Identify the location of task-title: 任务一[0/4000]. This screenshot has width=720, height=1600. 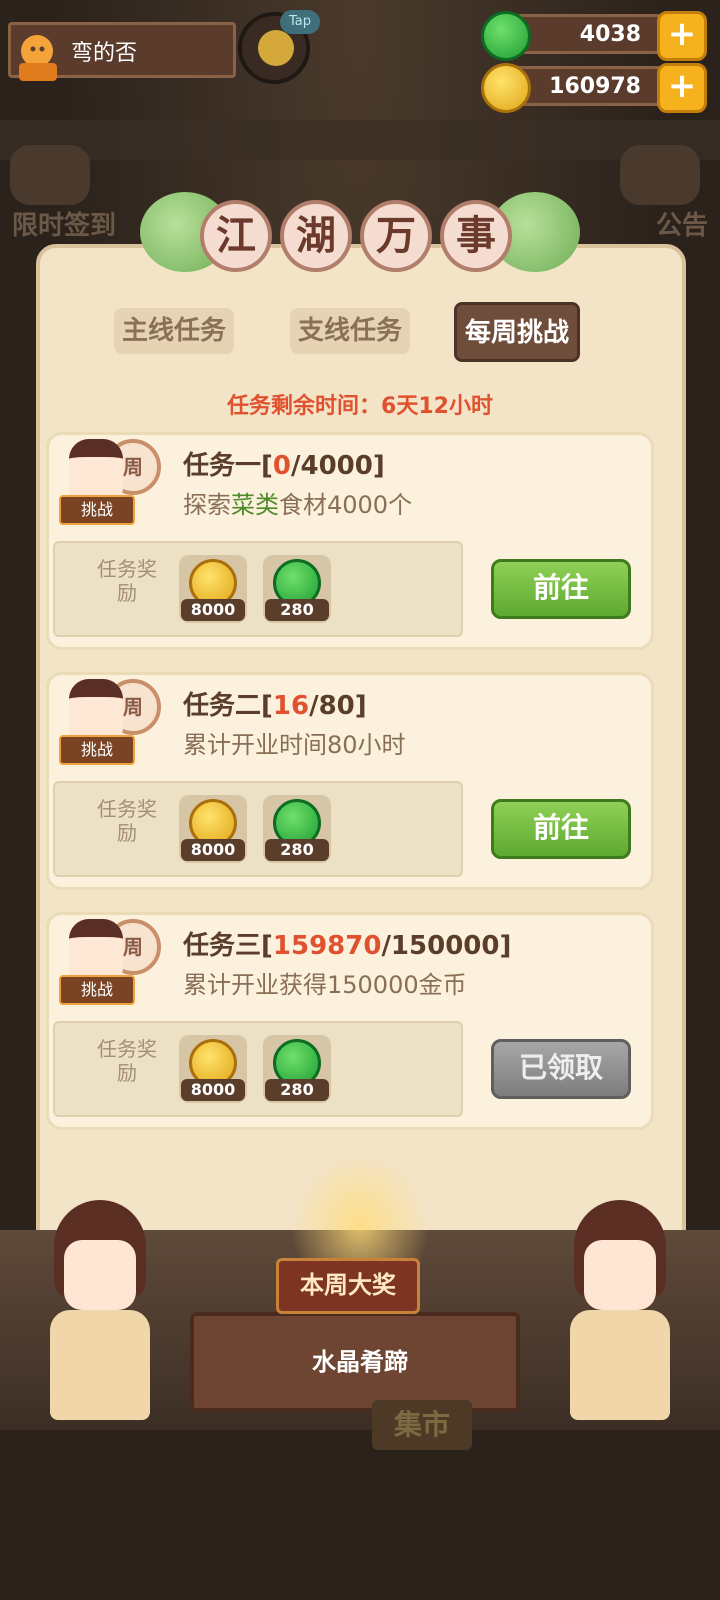
(284, 466).